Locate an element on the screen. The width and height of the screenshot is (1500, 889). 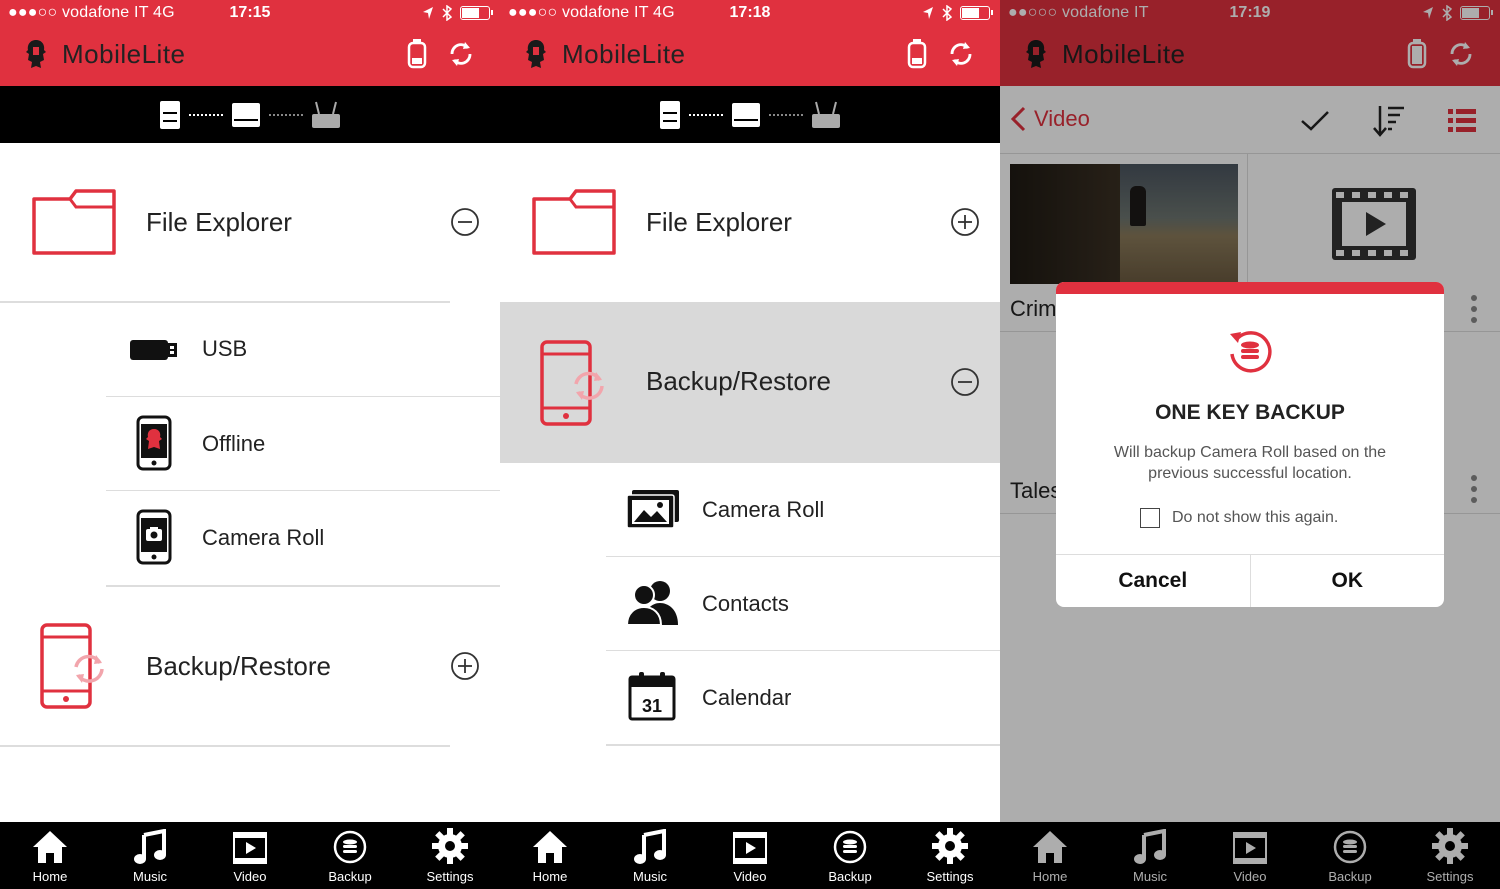
sort-icon is located at coordinates (1389, 121).